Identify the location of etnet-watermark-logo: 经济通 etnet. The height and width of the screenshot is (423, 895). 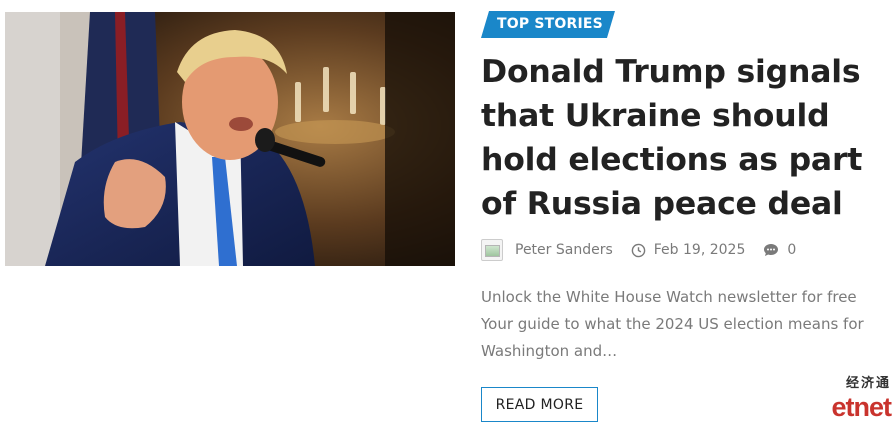
(861, 399).